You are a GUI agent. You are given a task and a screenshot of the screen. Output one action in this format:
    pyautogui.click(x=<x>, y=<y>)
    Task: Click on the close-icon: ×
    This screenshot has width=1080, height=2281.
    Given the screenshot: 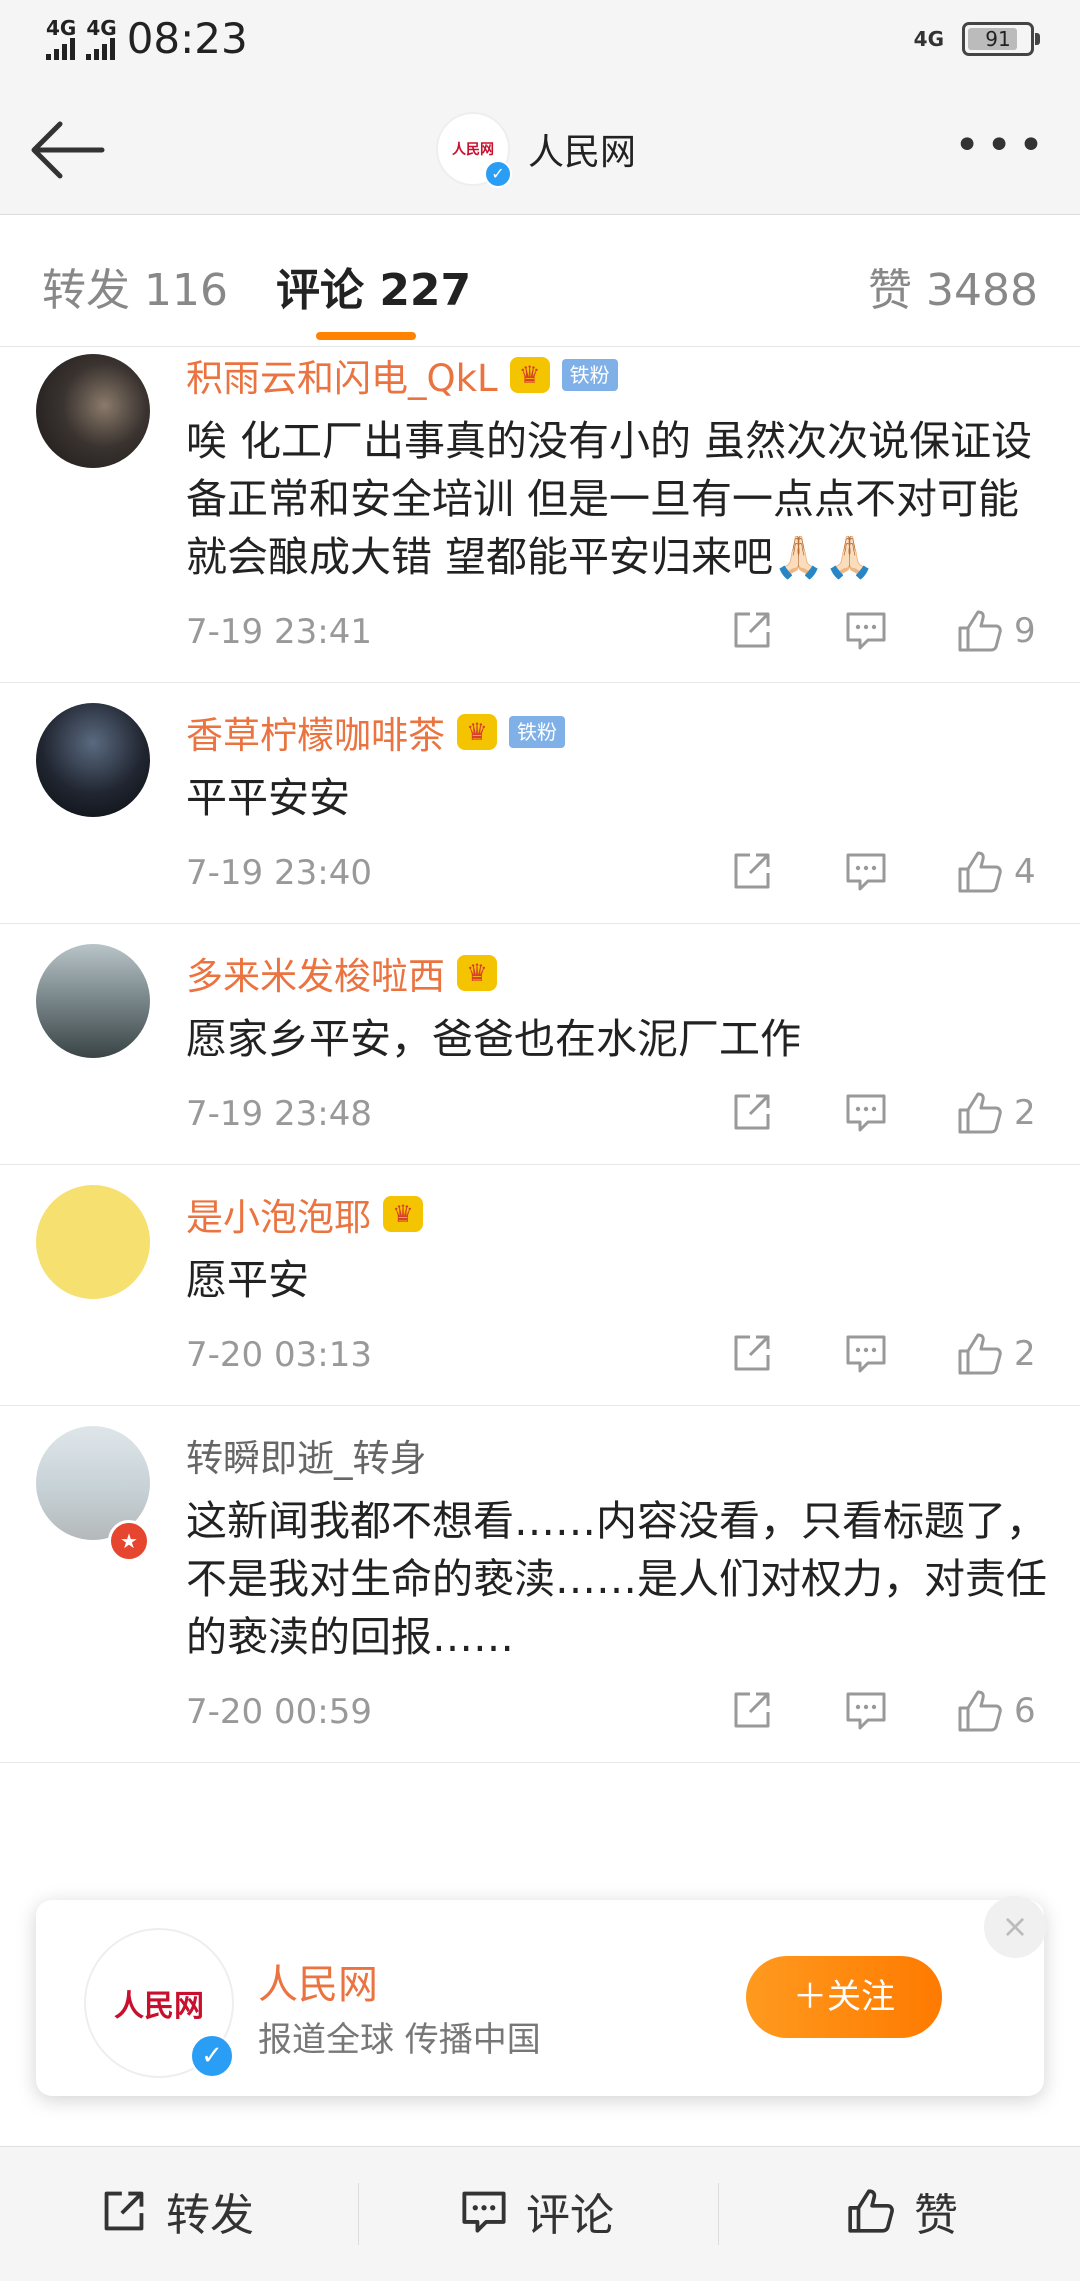 What is the action you would take?
    pyautogui.click(x=1015, y=1927)
    